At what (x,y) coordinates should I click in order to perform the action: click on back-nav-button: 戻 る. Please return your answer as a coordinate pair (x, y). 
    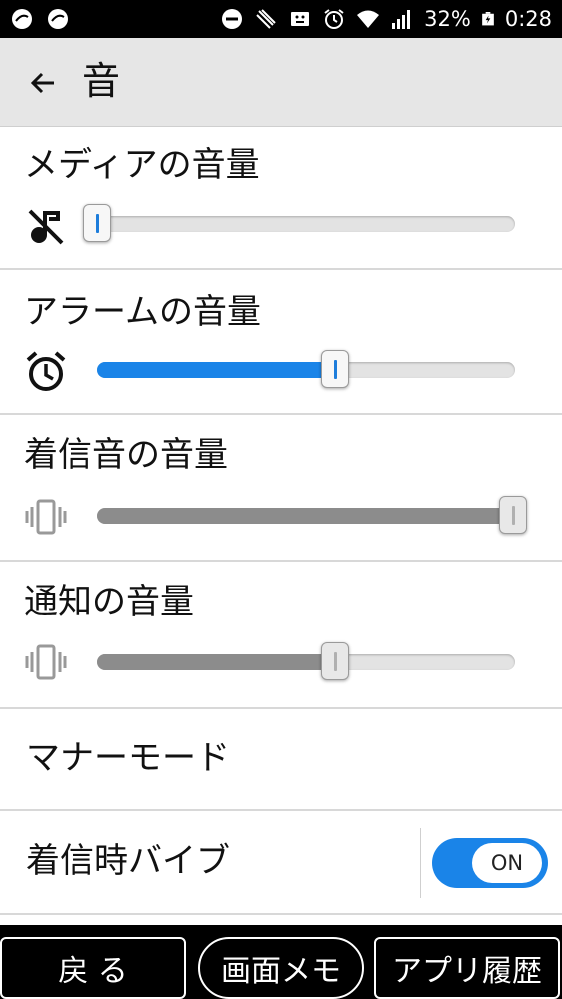
    Looking at the image, I should click on (93, 968).